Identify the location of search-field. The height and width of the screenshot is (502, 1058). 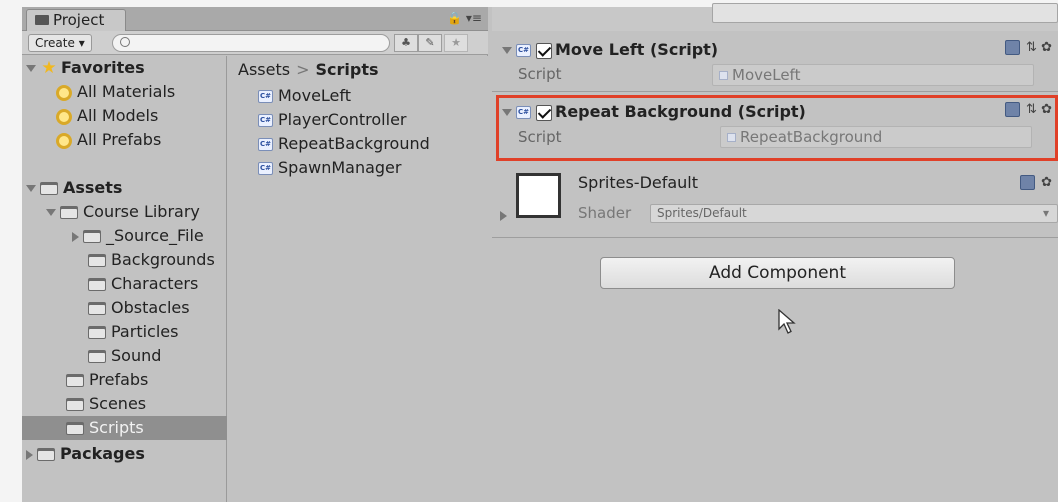
(251, 43).